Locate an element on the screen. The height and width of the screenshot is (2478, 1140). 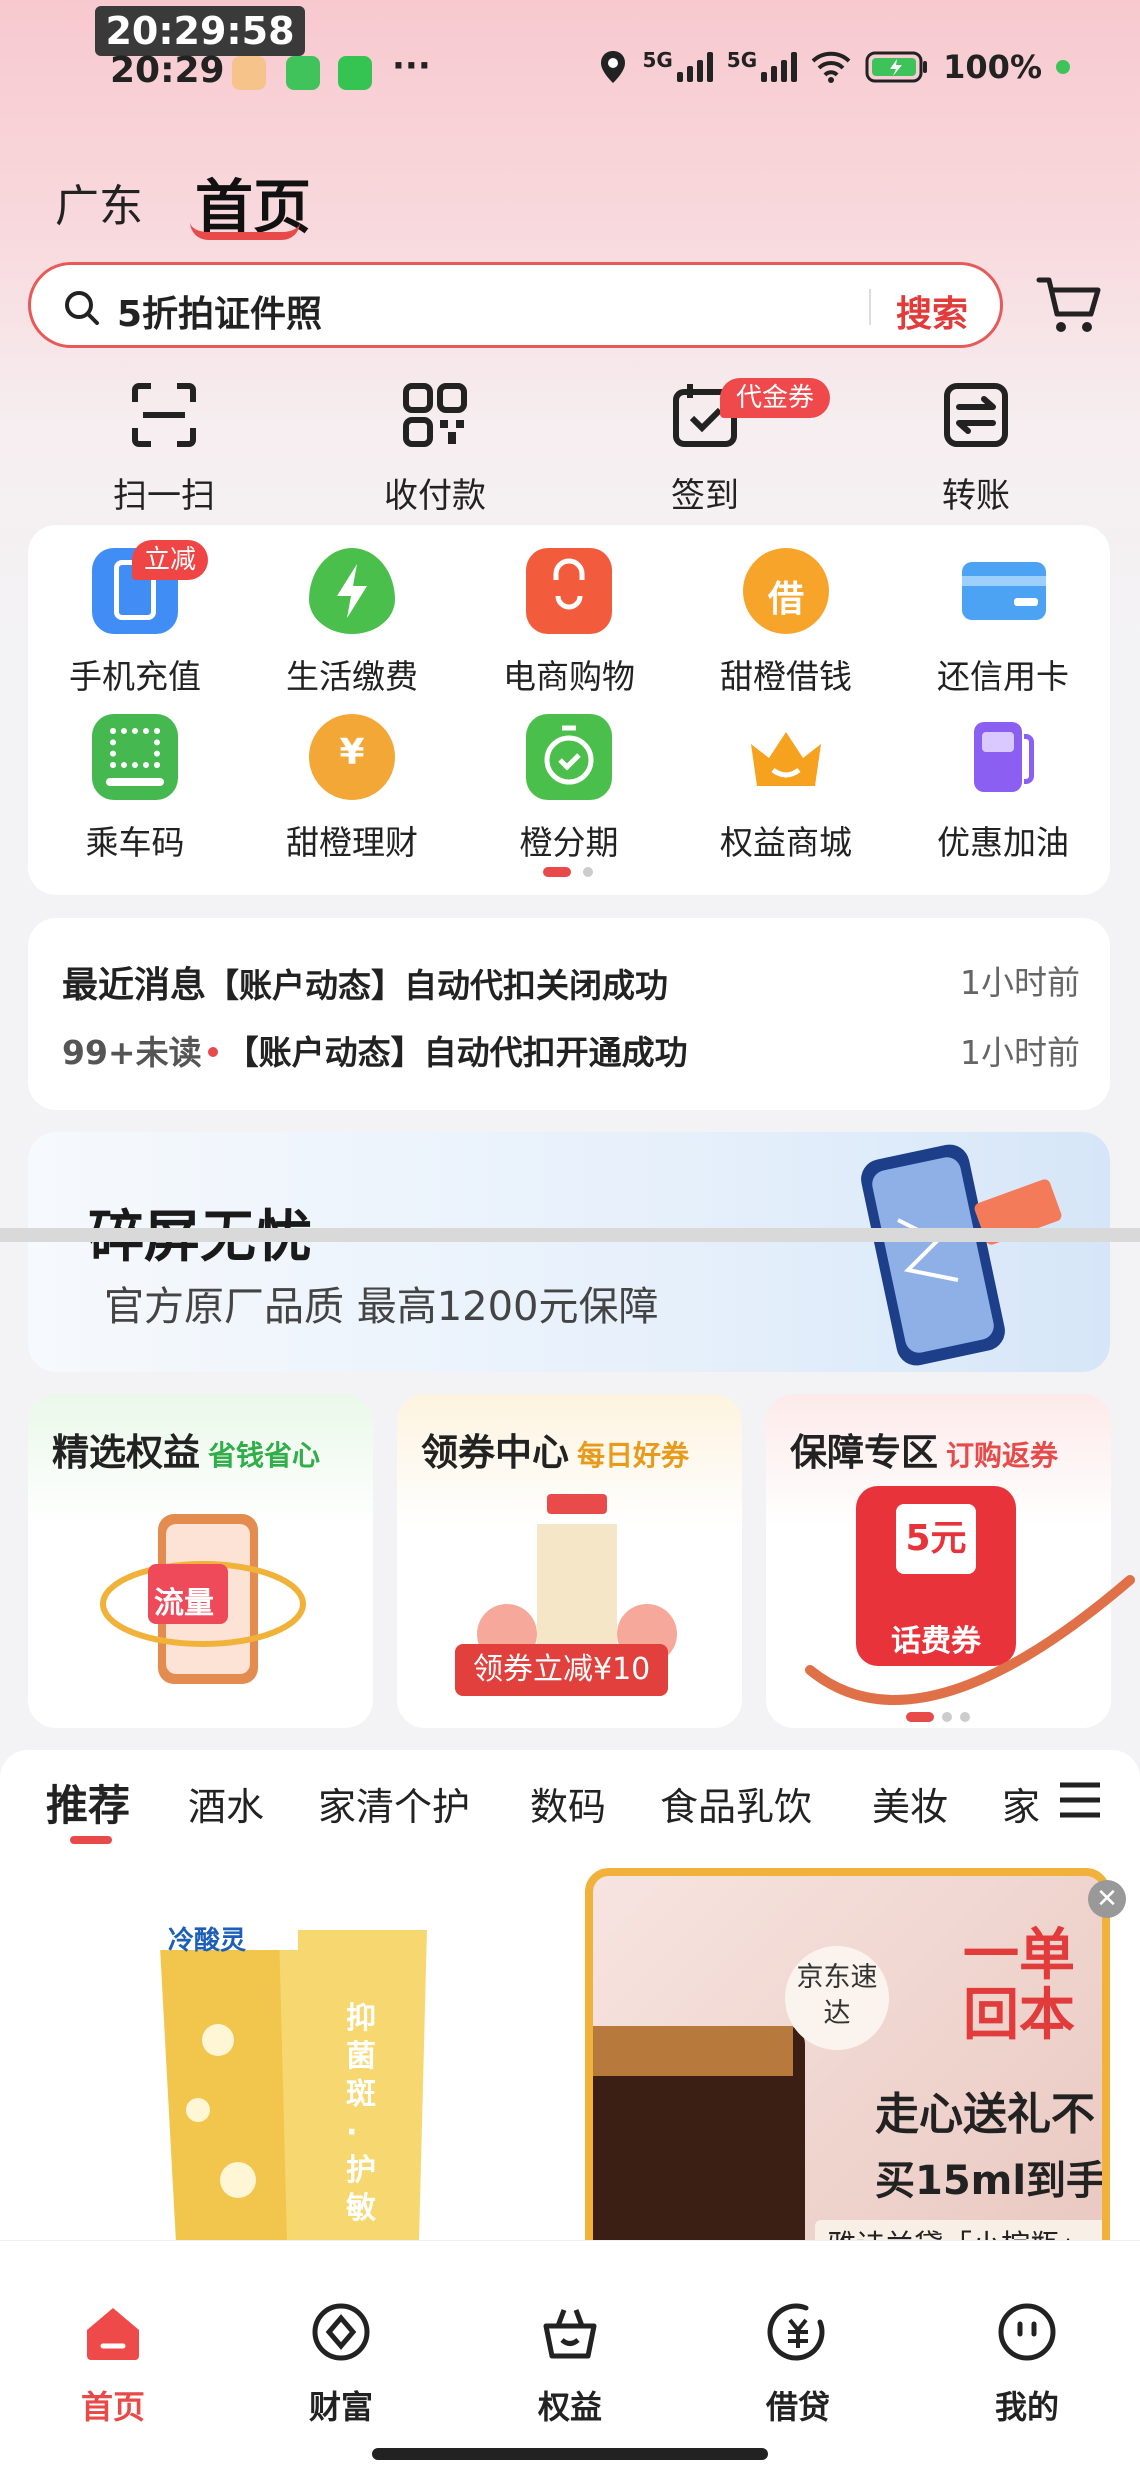
service-installment: 橙分期 is located at coordinates (569, 789).